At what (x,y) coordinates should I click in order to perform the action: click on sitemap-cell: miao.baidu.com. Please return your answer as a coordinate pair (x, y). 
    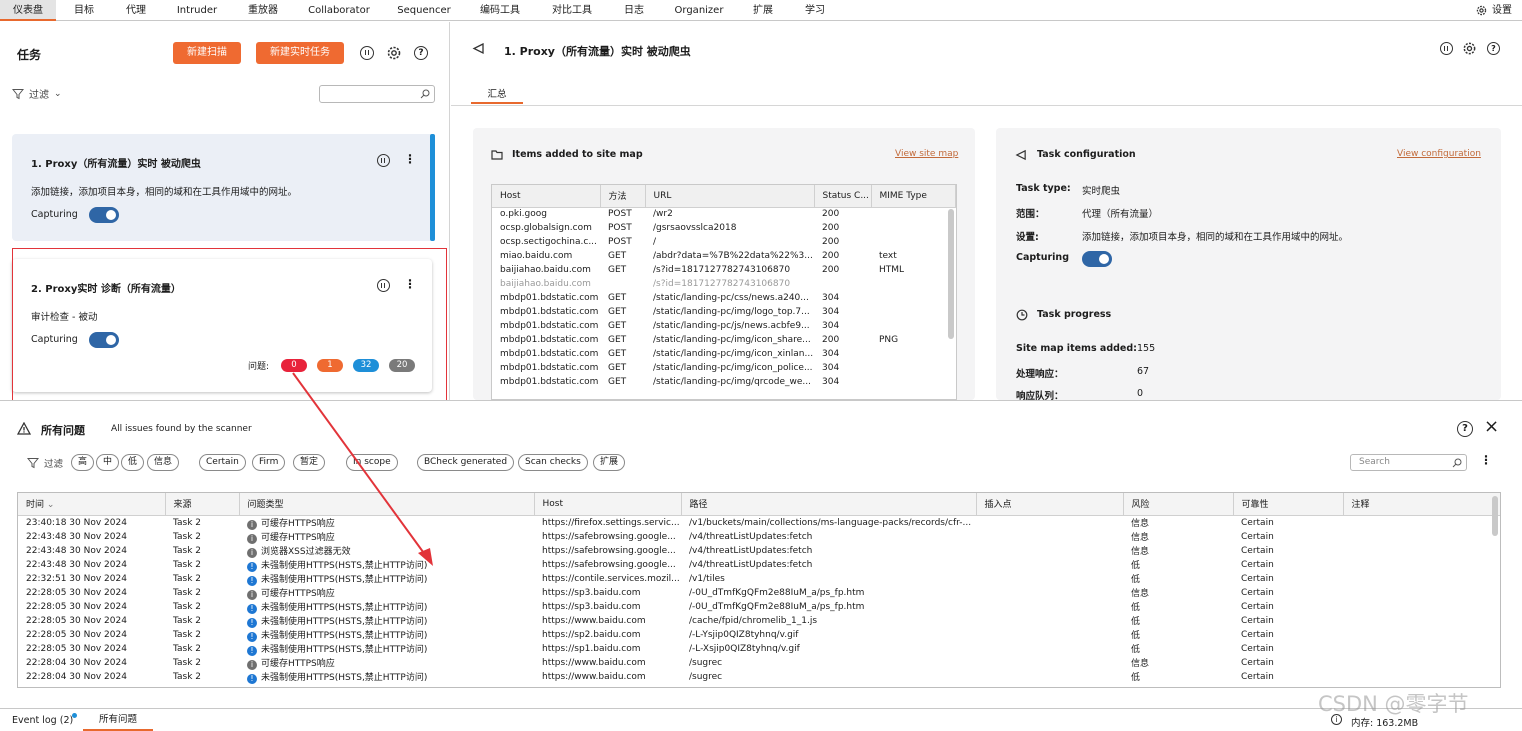
    Looking at the image, I should click on (536, 256).